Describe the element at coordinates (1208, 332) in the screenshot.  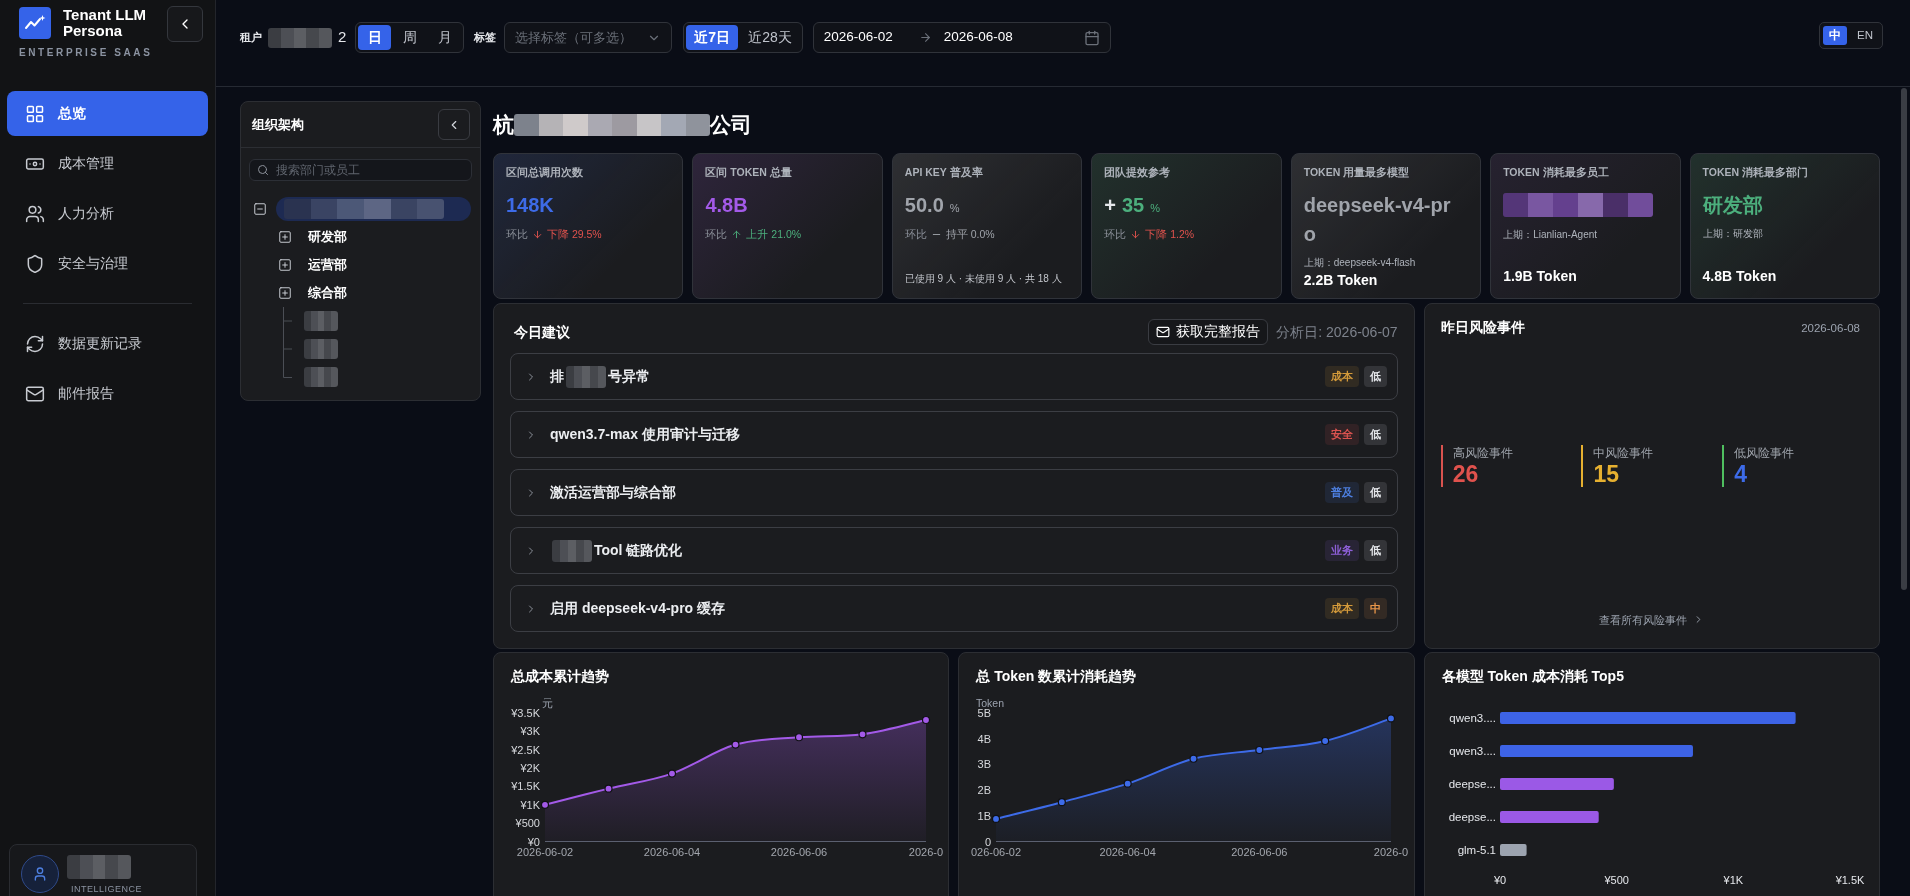
I see `report-button: 获取完整报告` at that location.